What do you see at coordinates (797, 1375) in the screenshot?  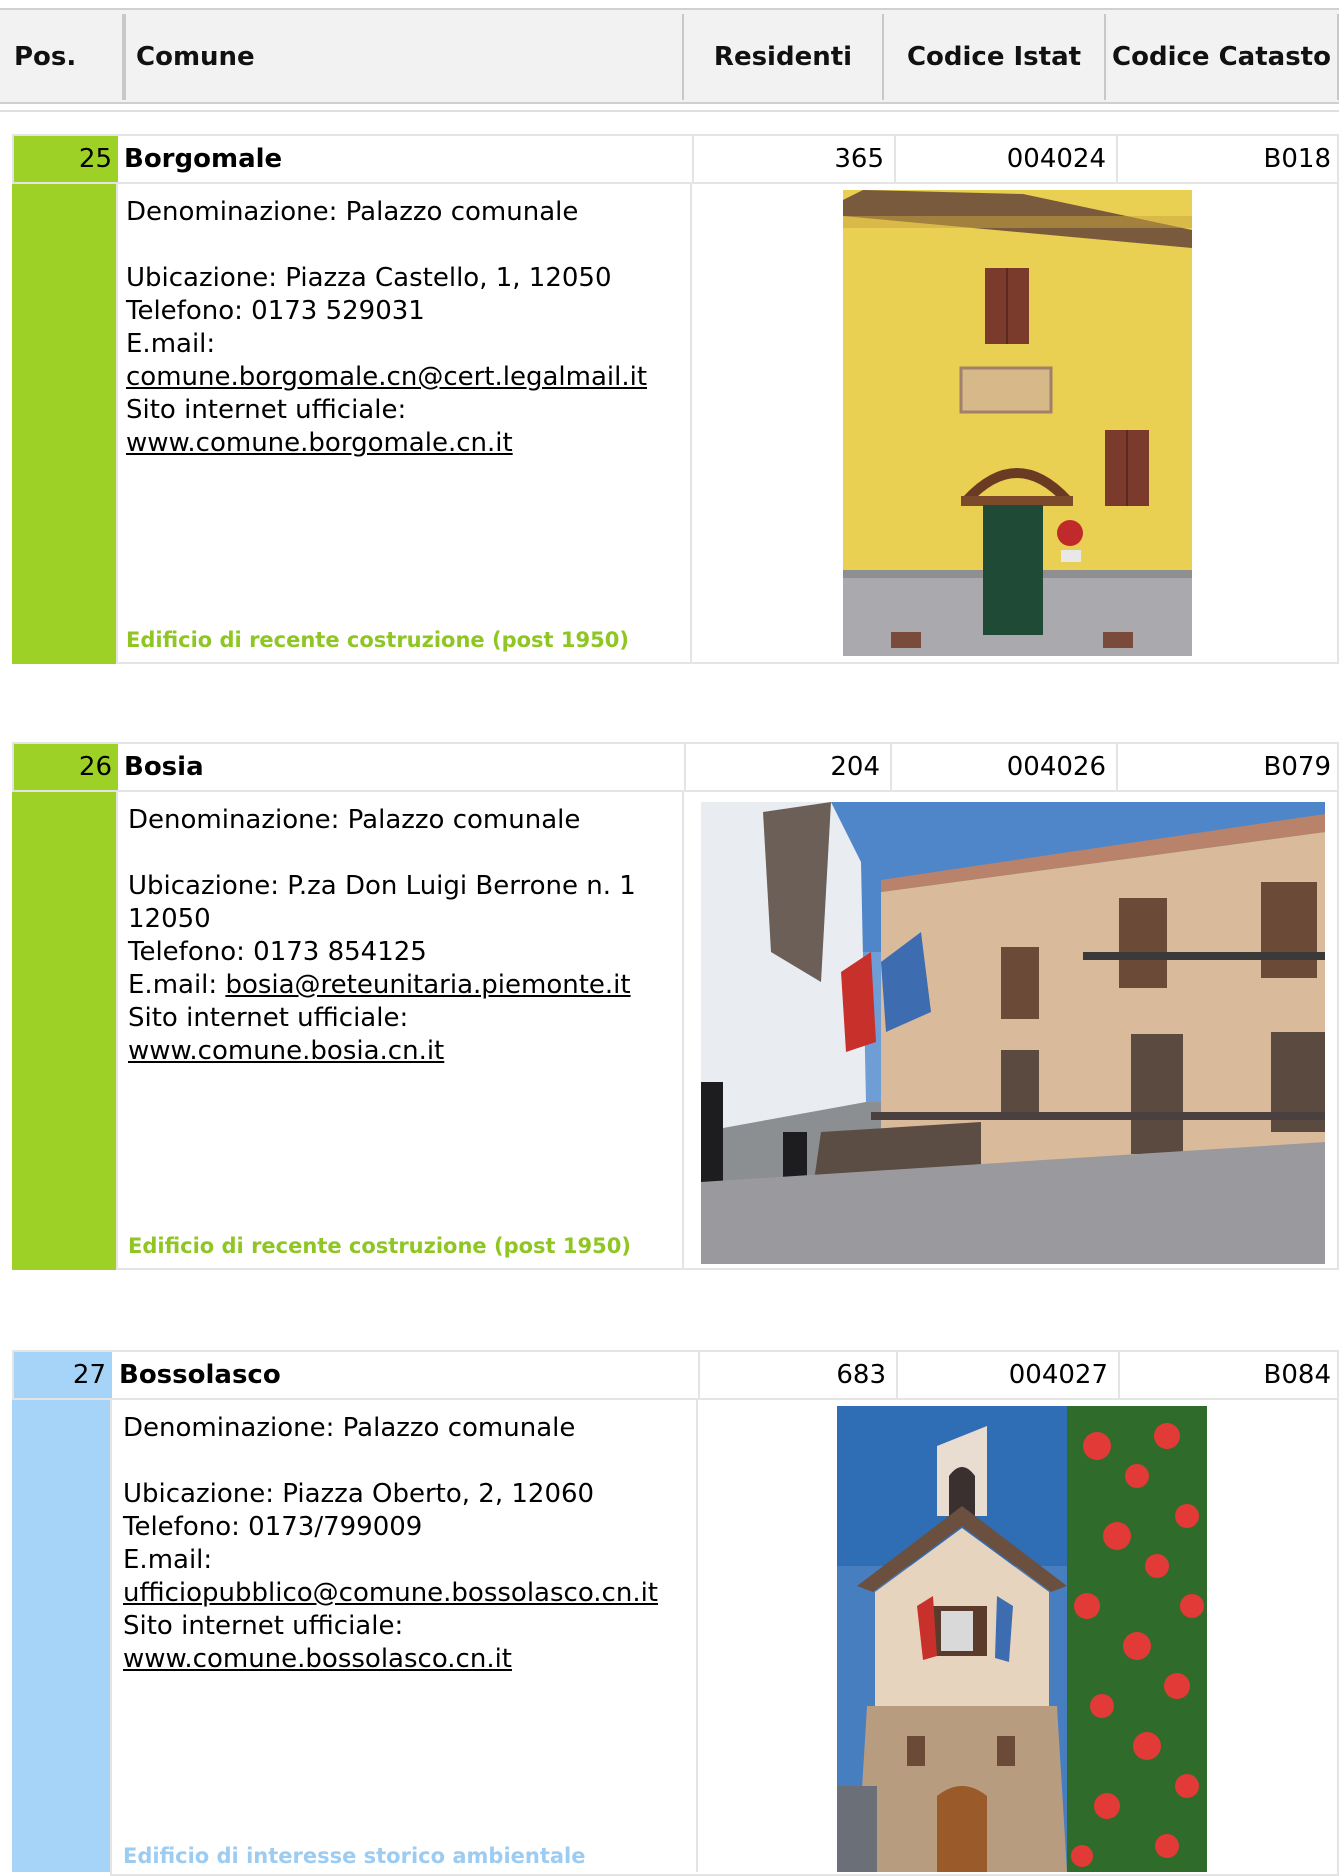 I see `residenti-value: 683` at bounding box center [797, 1375].